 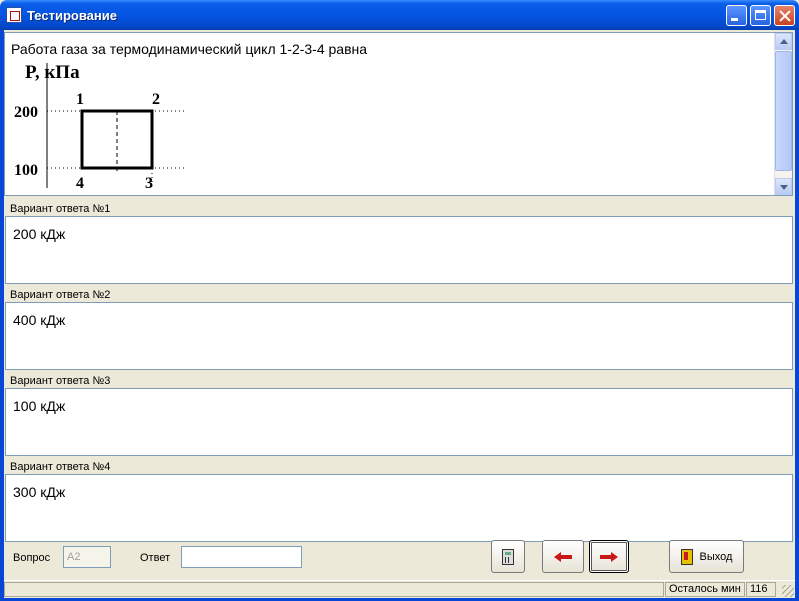 What do you see at coordinates (334, 589) in the screenshot?
I see `status-panel-main` at bounding box center [334, 589].